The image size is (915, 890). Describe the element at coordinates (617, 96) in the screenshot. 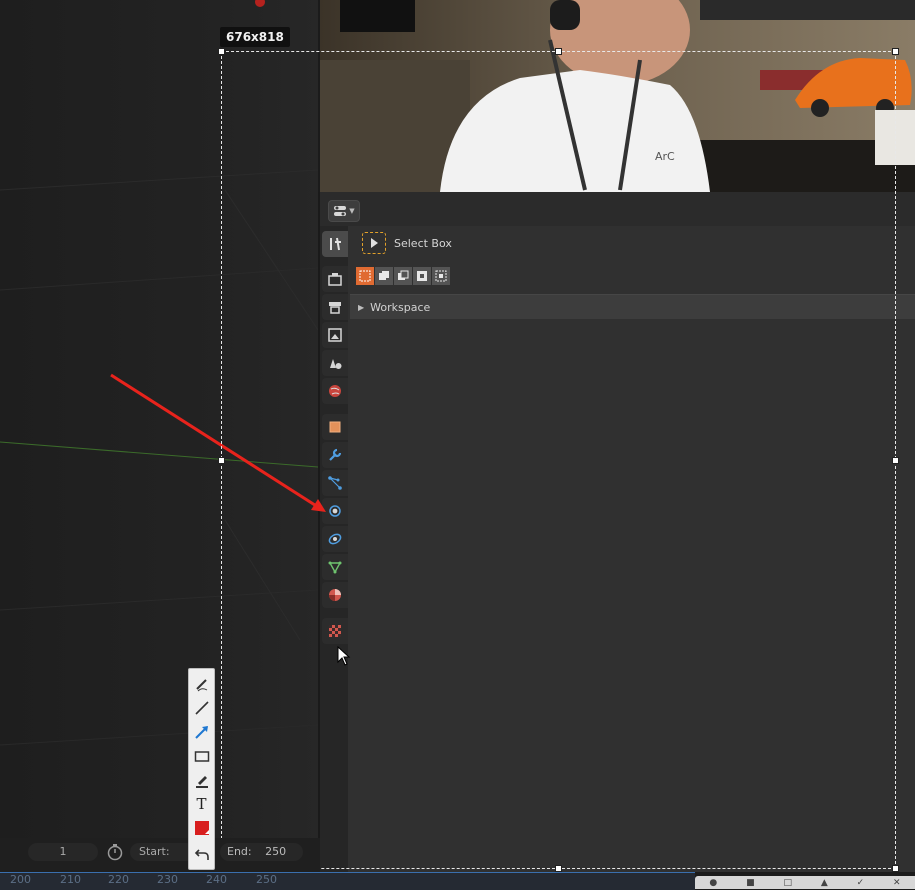

I see `webcam-feed: ArC` at that location.